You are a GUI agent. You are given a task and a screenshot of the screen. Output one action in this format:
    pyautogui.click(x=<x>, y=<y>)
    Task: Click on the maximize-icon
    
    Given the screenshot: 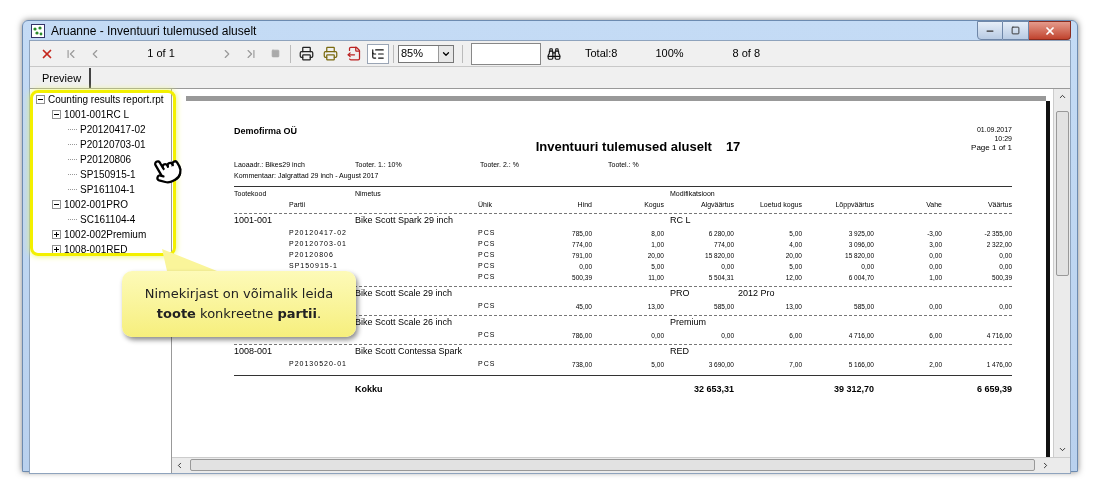 What is the action you would take?
    pyautogui.click(x=1015, y=30)
    